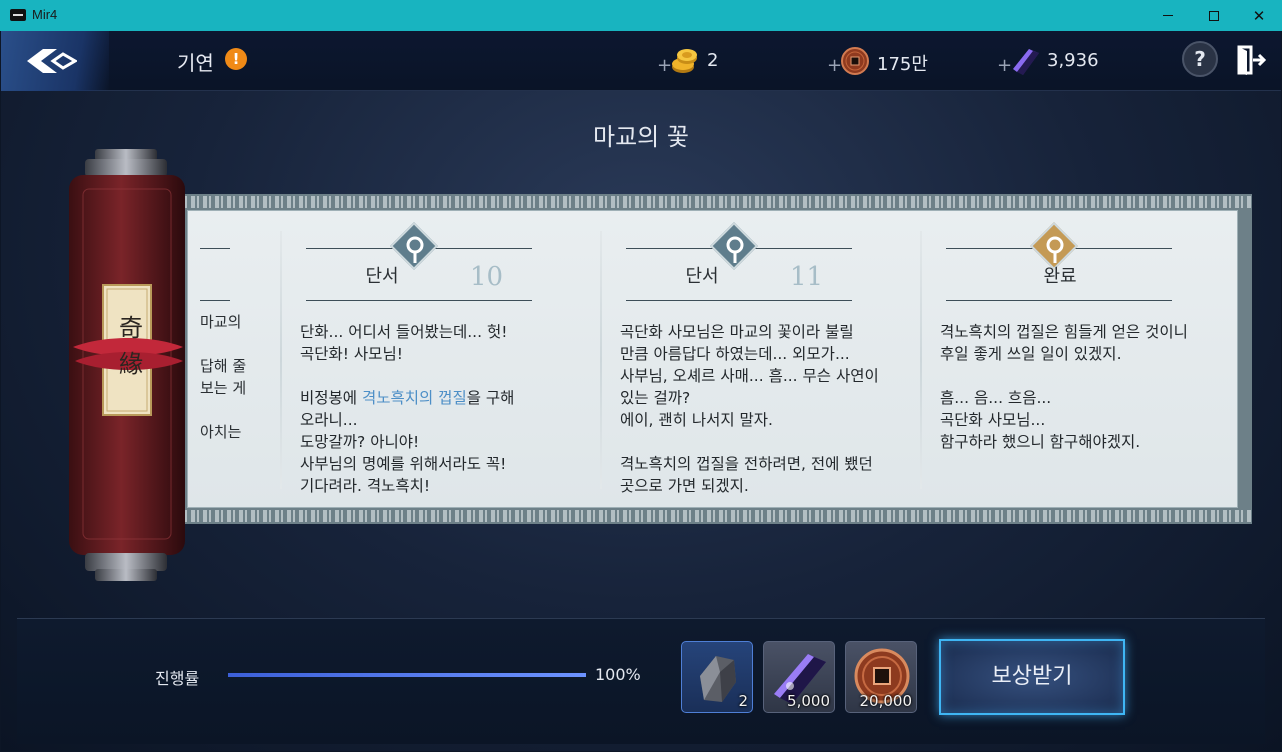 Image resolution: width=1282 pixels, height=752 pixels. I want to click on entry-type: 완료, so click(1060, 276).